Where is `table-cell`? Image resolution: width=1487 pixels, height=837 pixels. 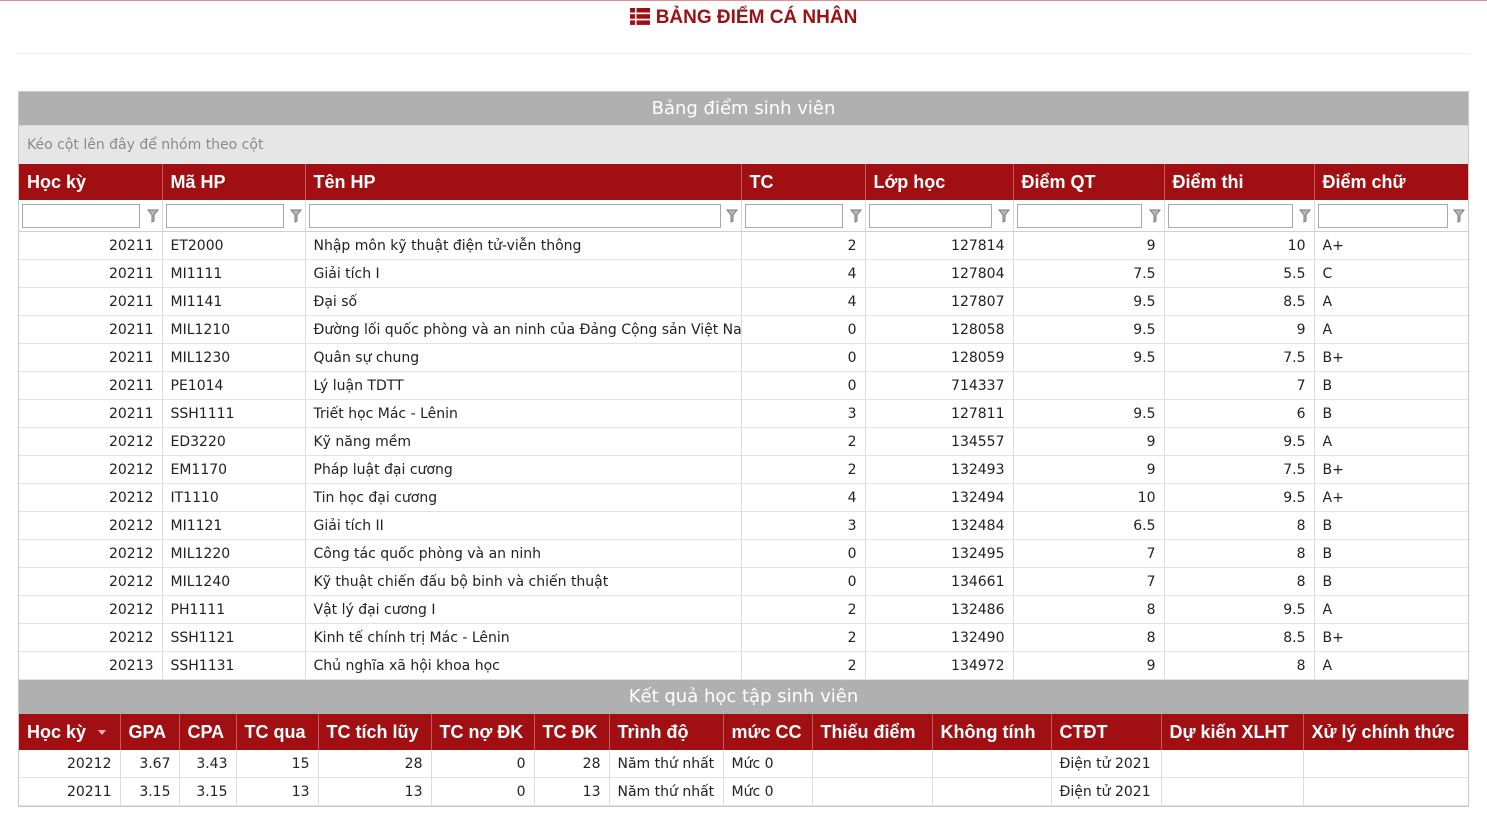
table-cell is located at coordinates (1385, 791).